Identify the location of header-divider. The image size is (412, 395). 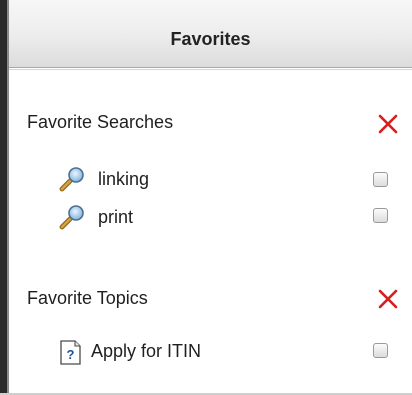
(210, 69).